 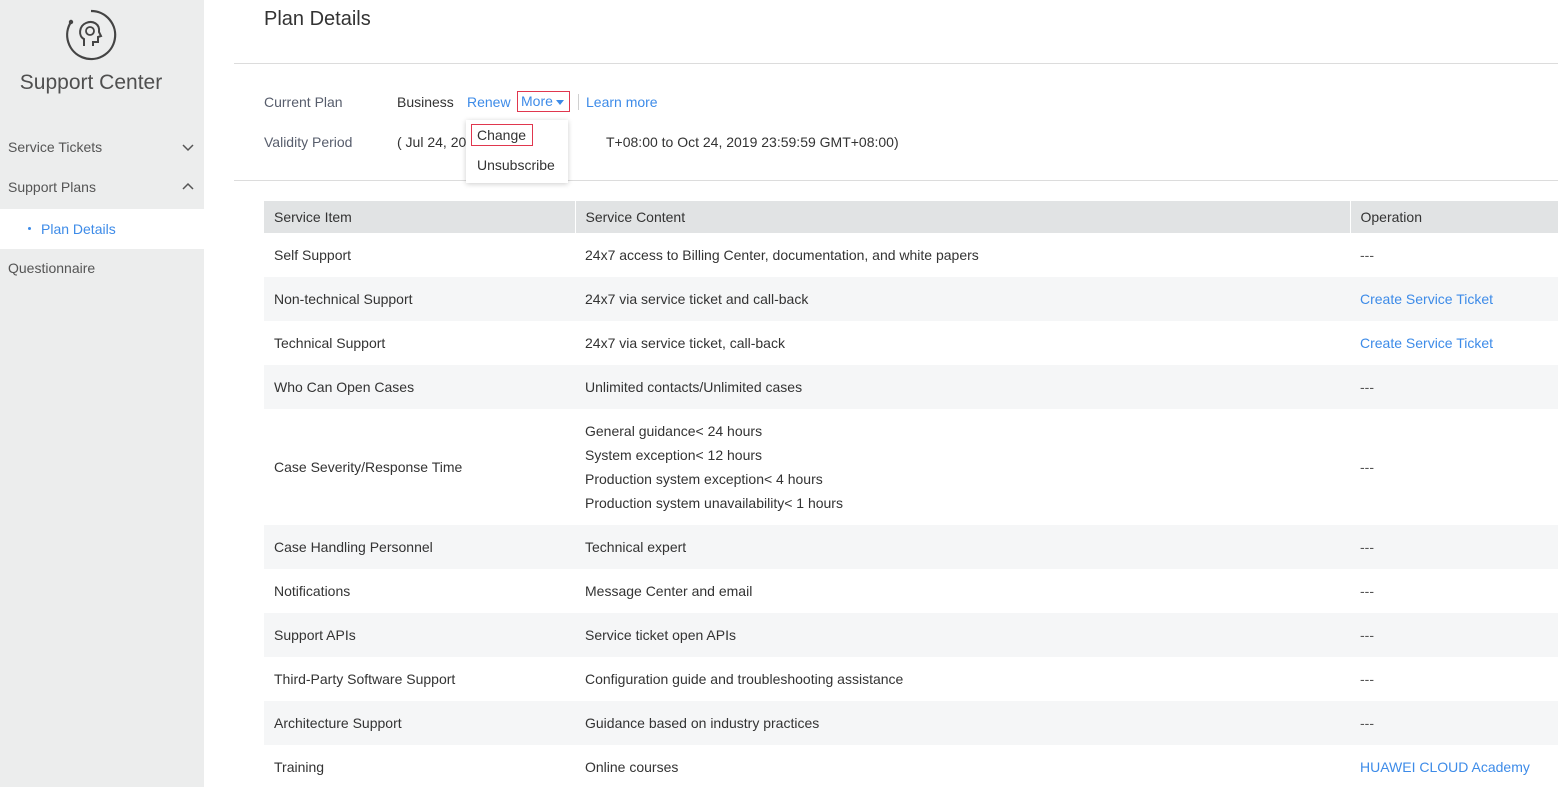 I want to click on sidebar-item-service-tickets: Service Tickets, so click(x=102, y=147).